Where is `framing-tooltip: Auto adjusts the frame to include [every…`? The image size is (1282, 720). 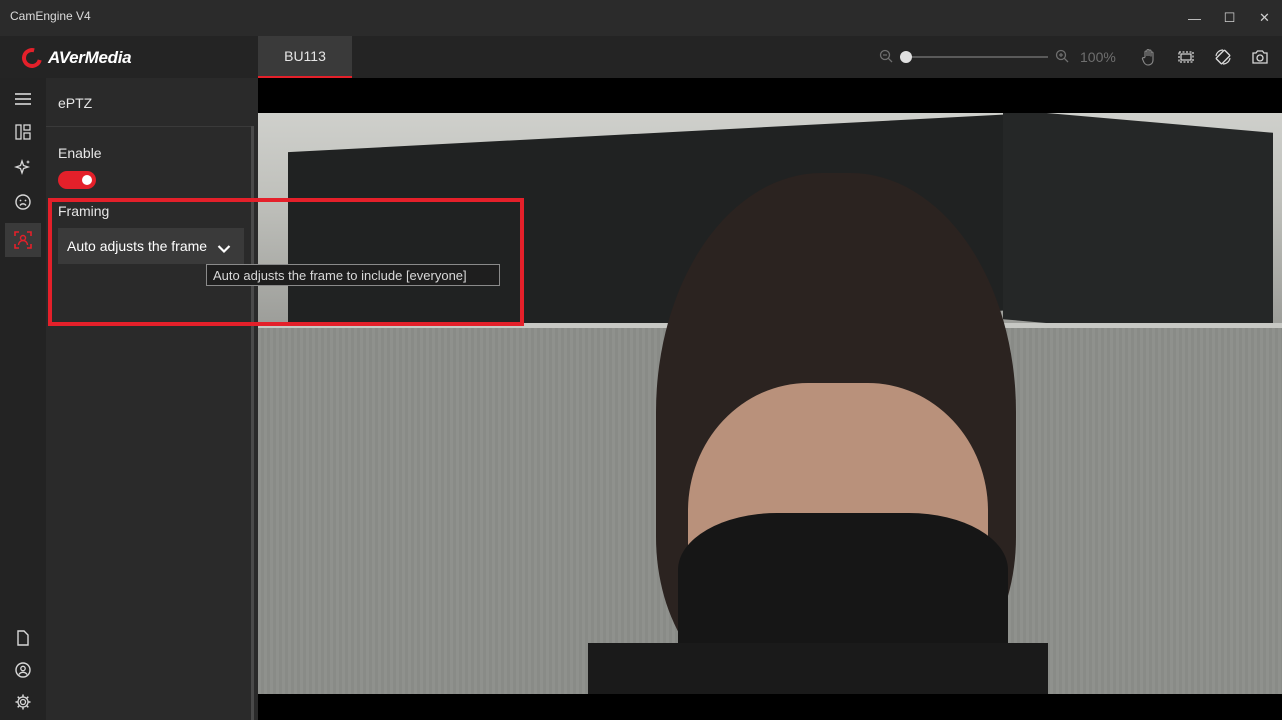 framing-tooltip: Auto adjusts the frame to include [every… is located at coordinates (353, 275).